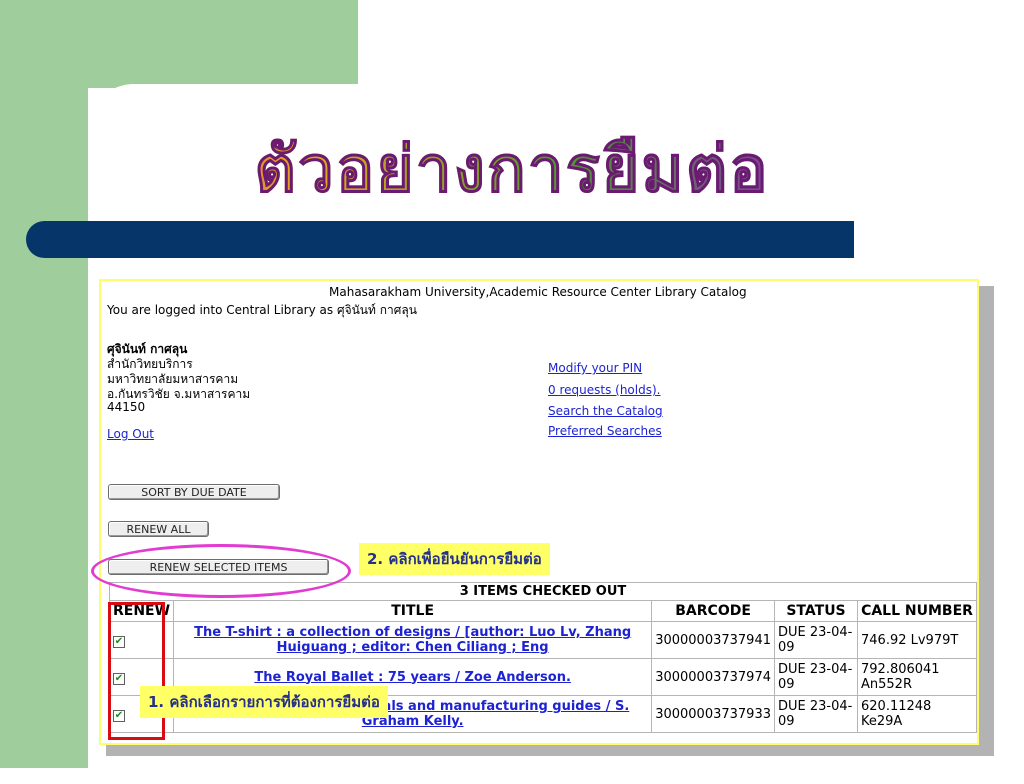 This screenshot has height=784, width=1024. I want to click on search-catalog-link: Search the Catalog, so click(605, 411).